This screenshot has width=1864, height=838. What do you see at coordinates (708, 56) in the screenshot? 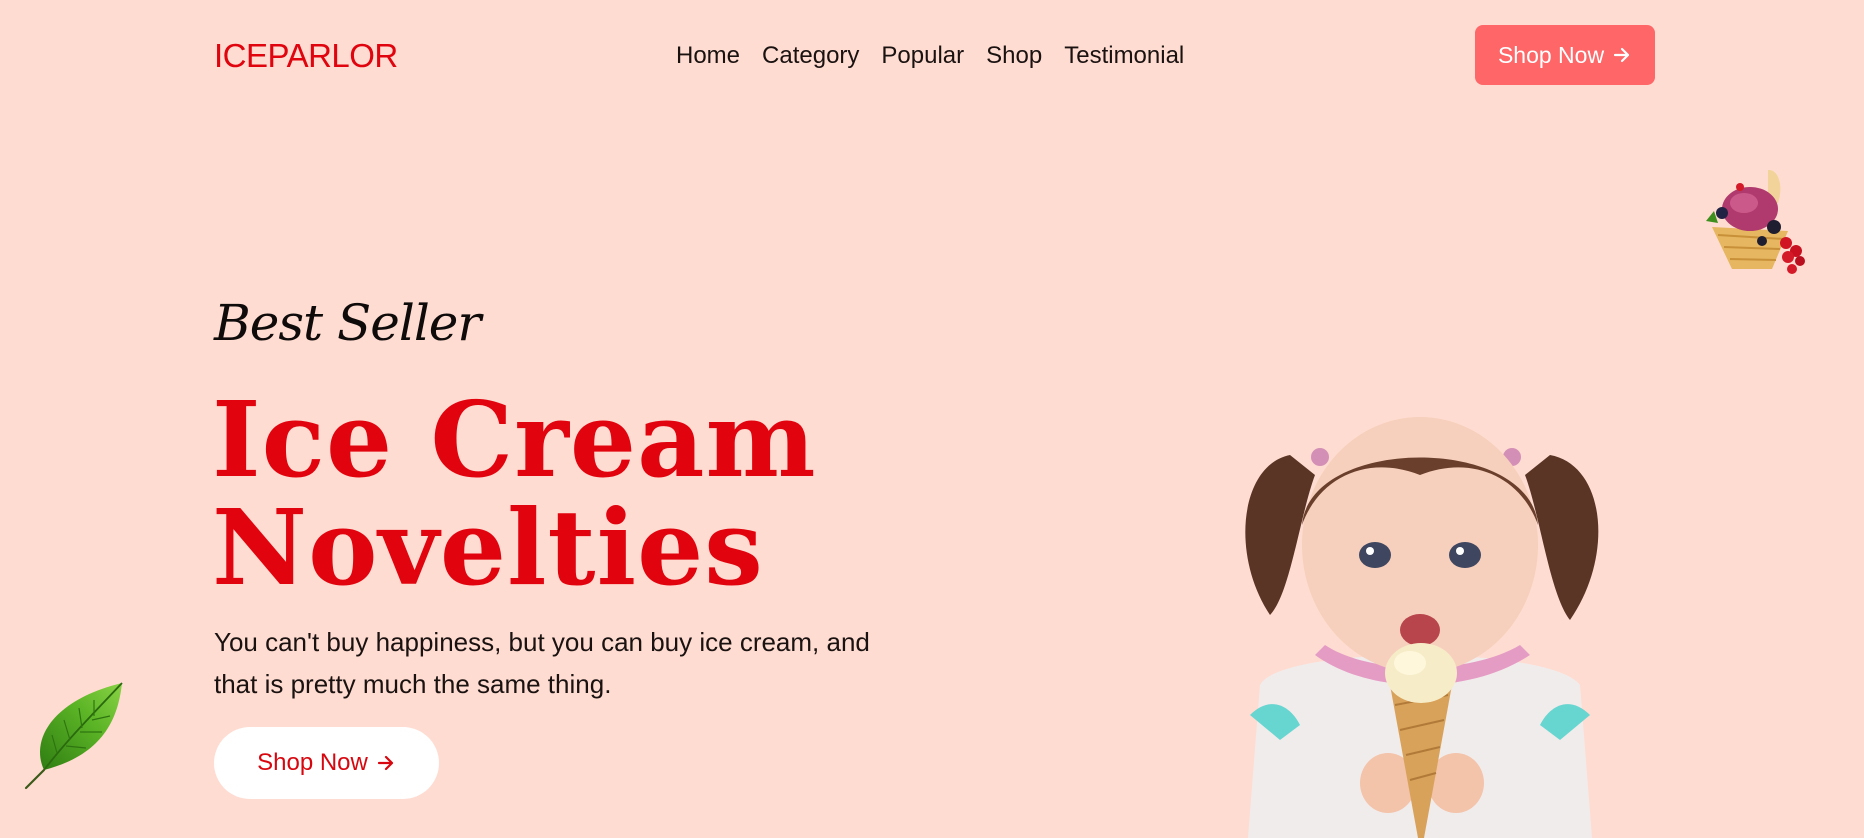
I see `nav-link-home: Home` at bounding box center [708, 56].